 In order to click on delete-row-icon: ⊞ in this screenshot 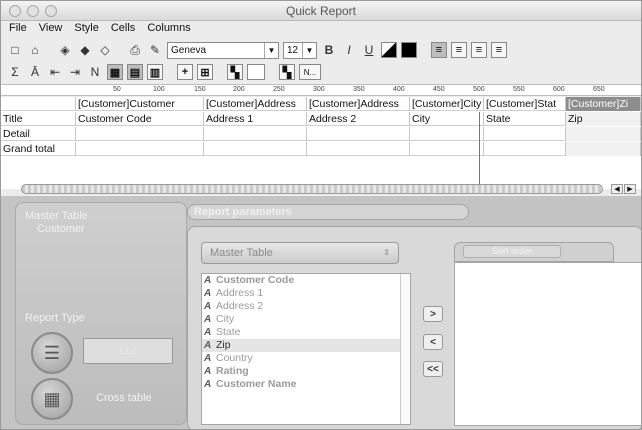, I will do `click(205, 72)`.